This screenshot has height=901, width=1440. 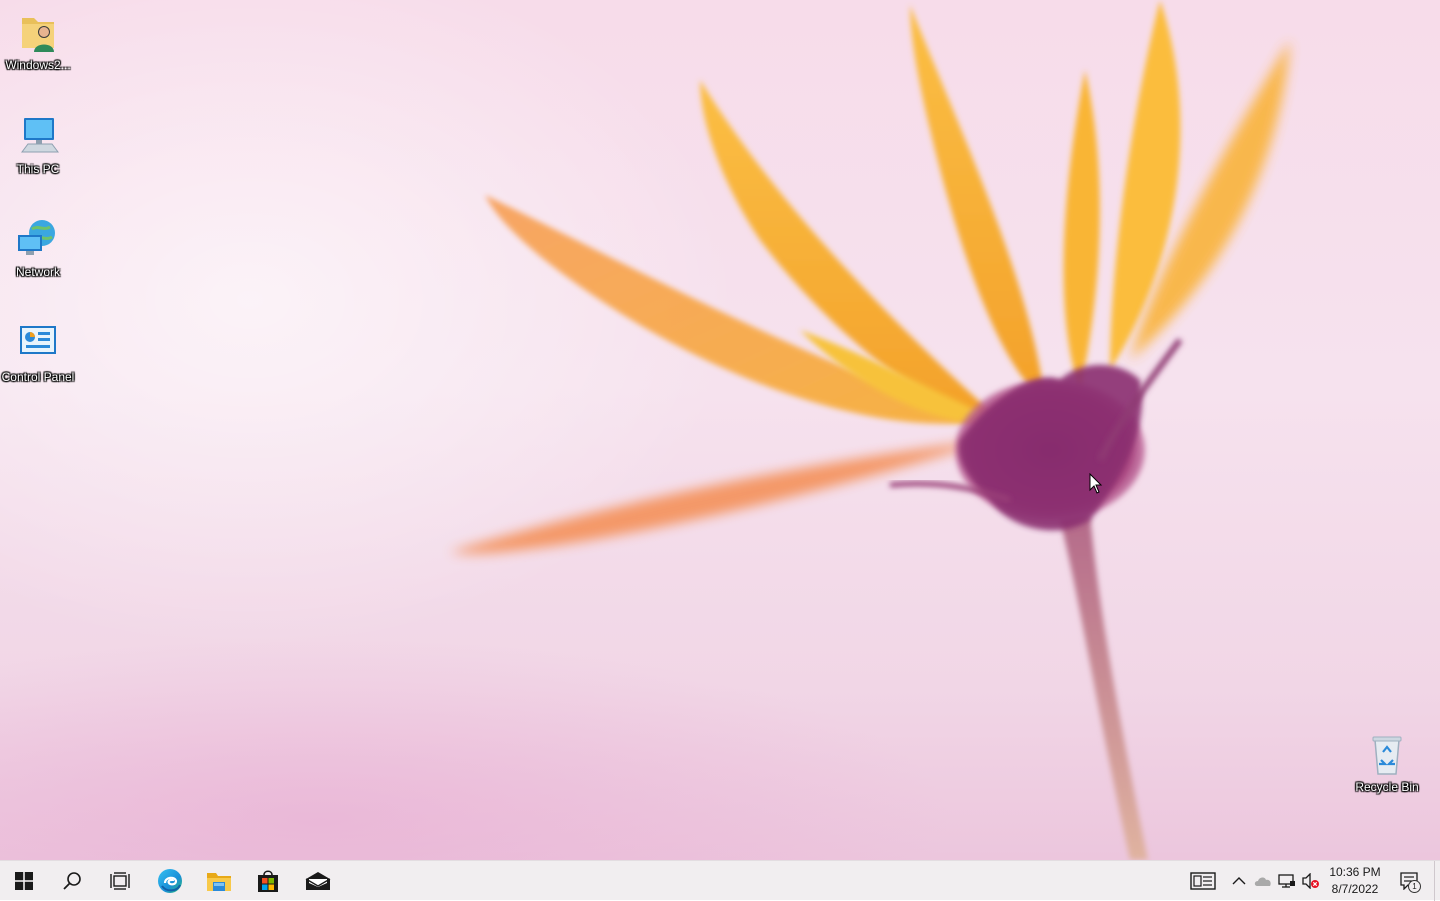 I want to click on desktop-icon-label: This PC, so click(x=38, y=169).